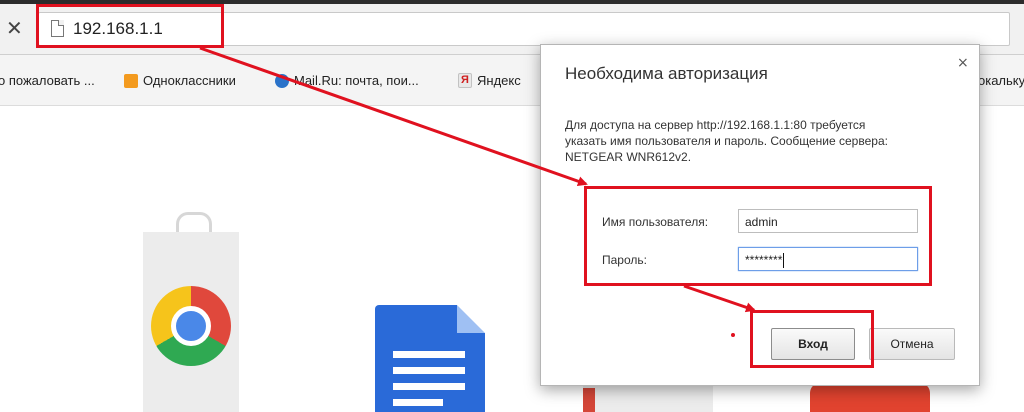  What do you see at coordinates (719, 298) in the screenshot?
I see `arrow-credentials-to-login` at bounding box center [719, 298].